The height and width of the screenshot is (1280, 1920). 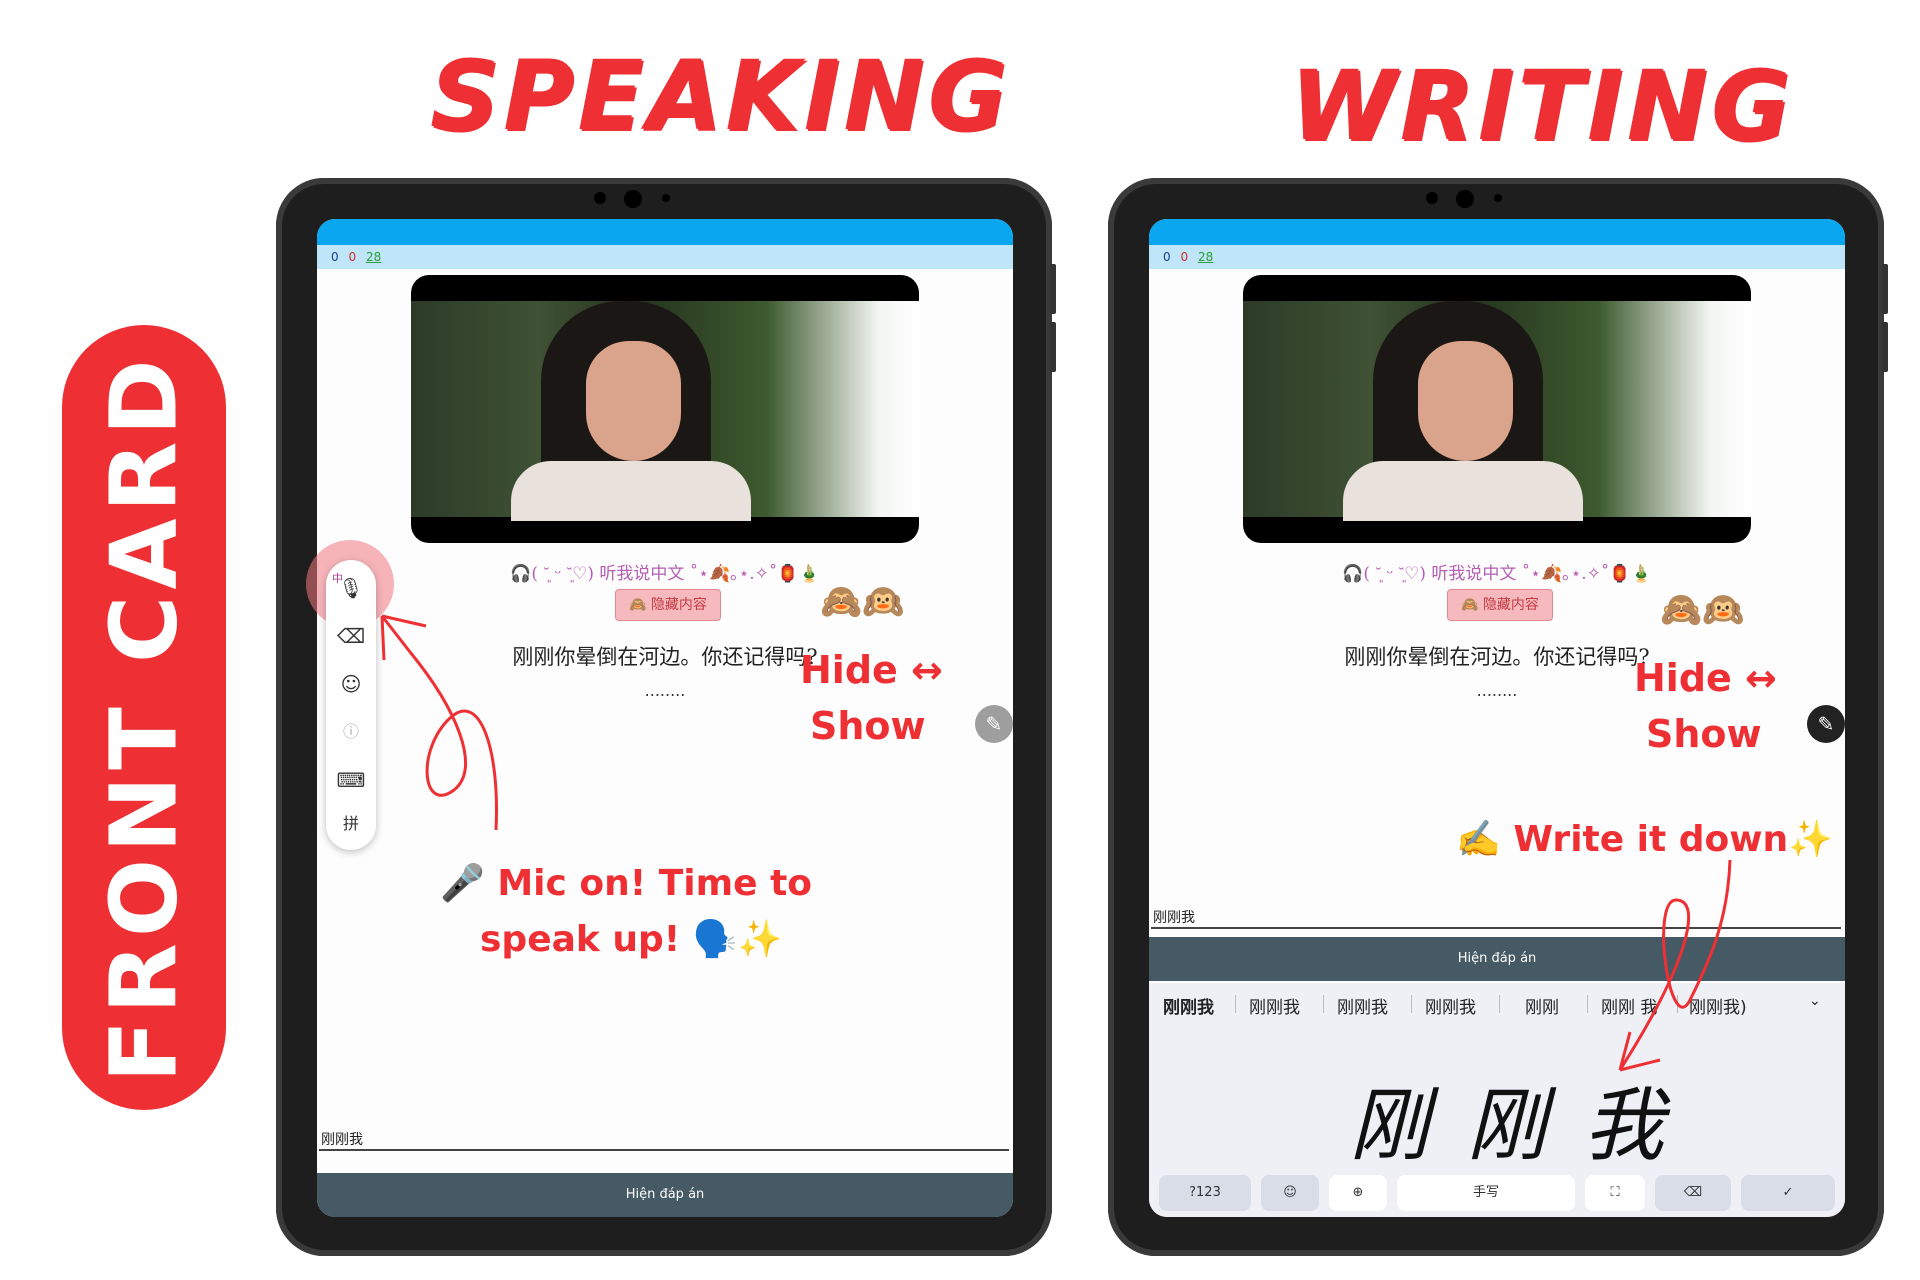 What do you see at coordinates (1675, 966) in the screenshot?
I see `arrow-to-handwriting-icon` at bounding box center [1675, 966].